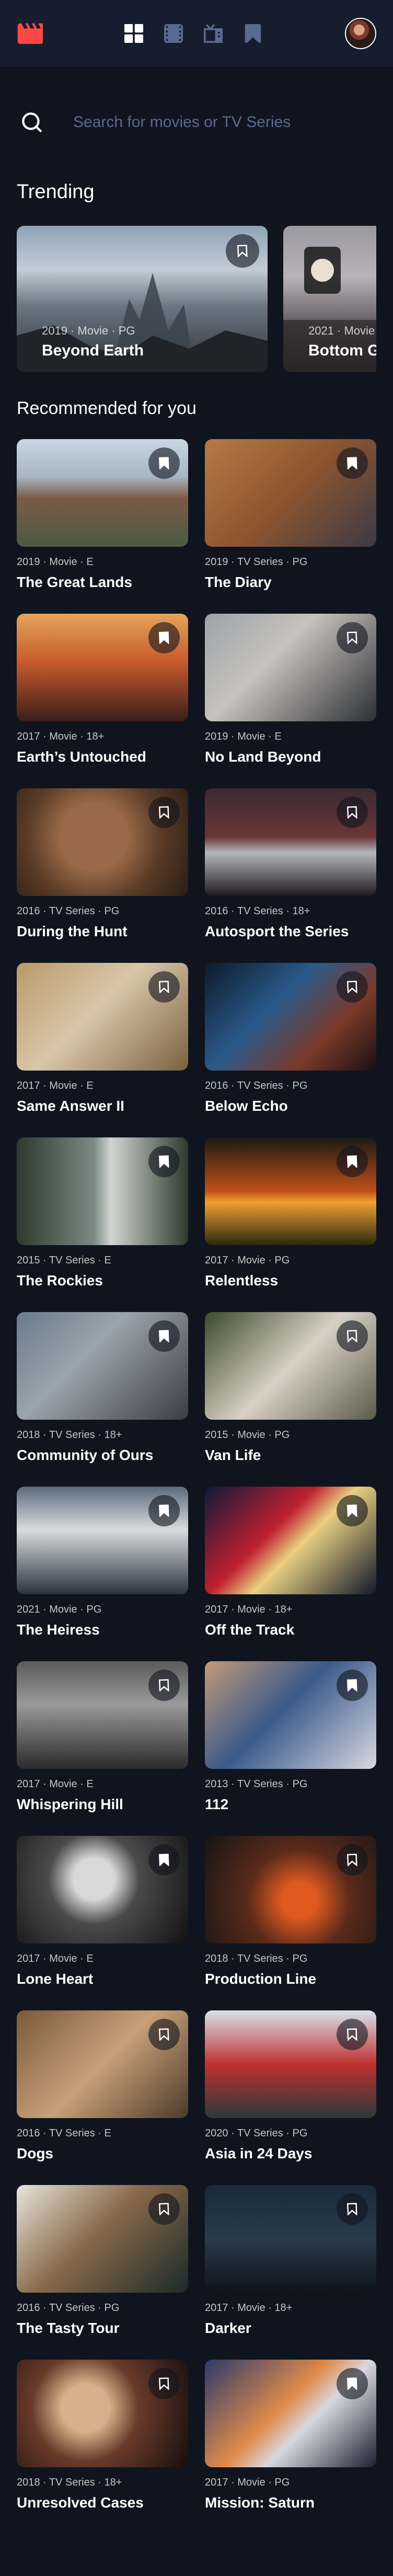 The image size is (393, 2576). I want to click on media-card: 2016 · TV Series · PG Below Echo, so click(290, 1049).